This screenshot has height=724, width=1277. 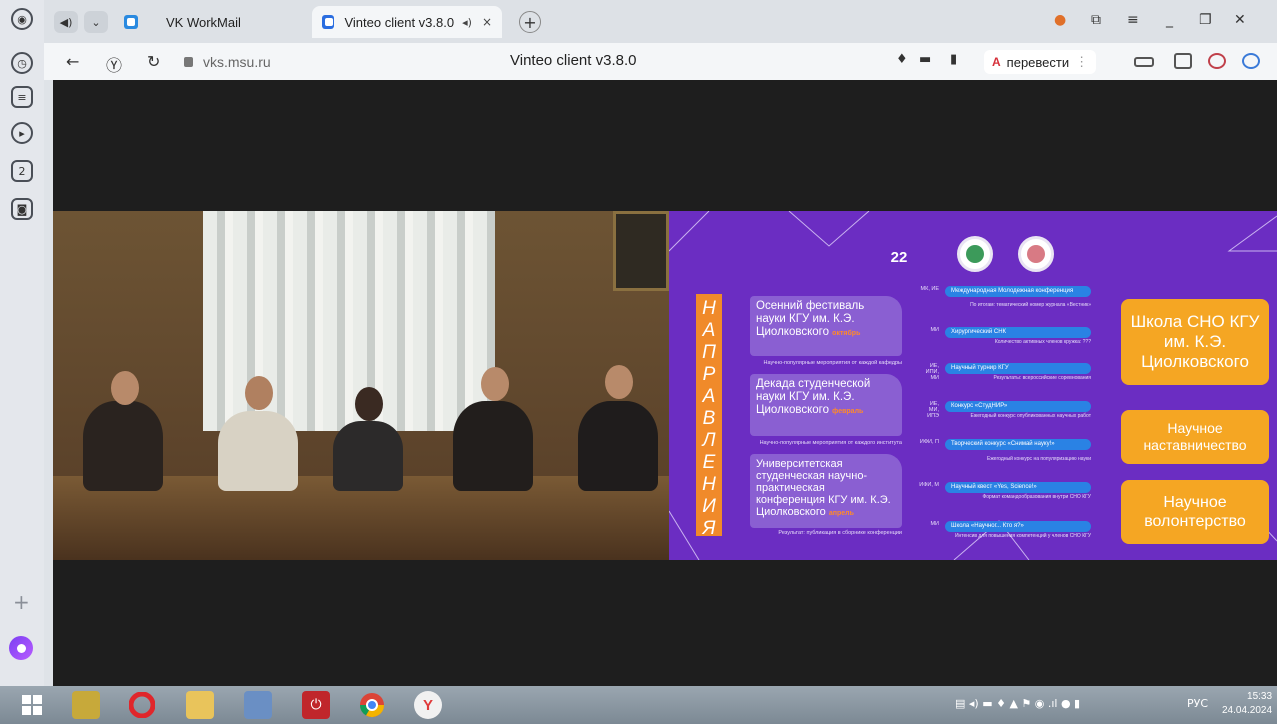 I want to click on vertical-letter: В, so click(x=709, y=418).